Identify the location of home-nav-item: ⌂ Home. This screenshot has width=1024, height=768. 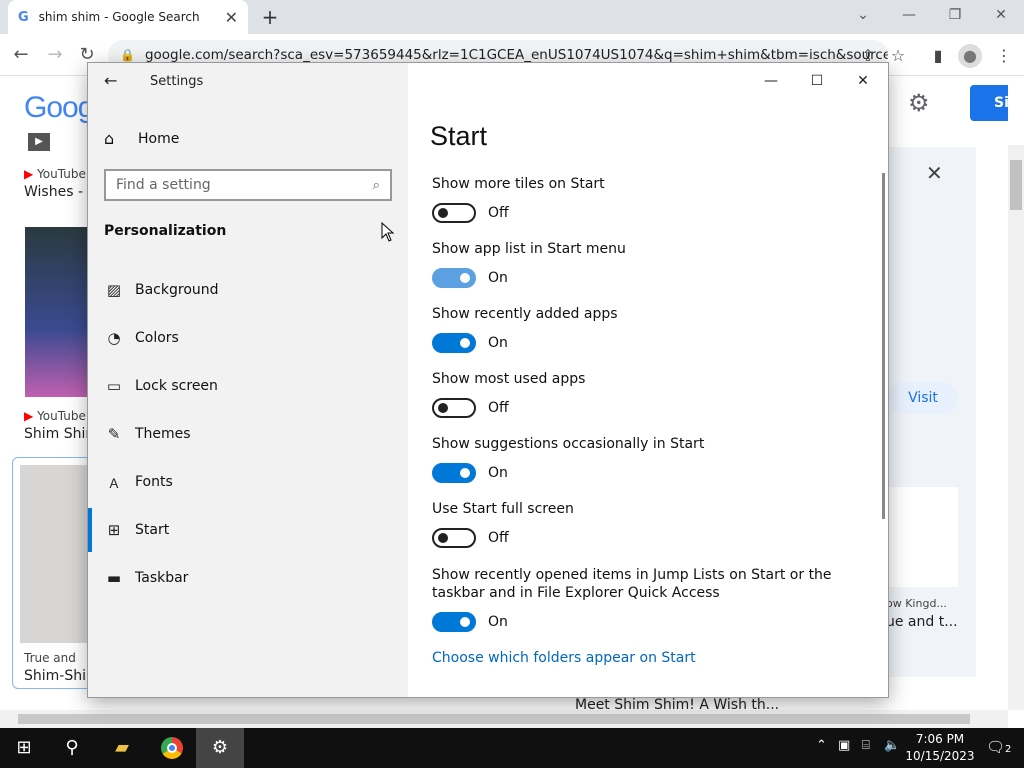
(141, 138).